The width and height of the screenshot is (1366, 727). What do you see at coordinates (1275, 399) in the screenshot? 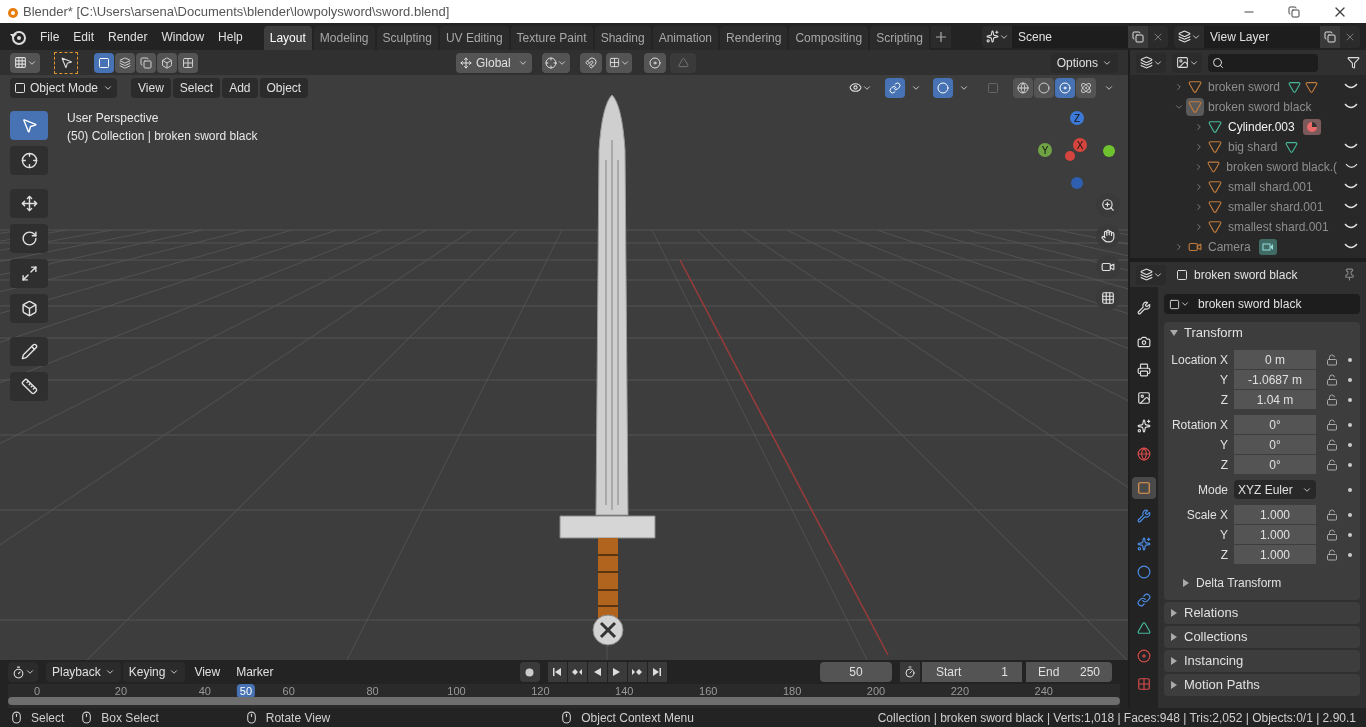
I see `value-field: 1.04 m` at bounding box center [1275, 399].